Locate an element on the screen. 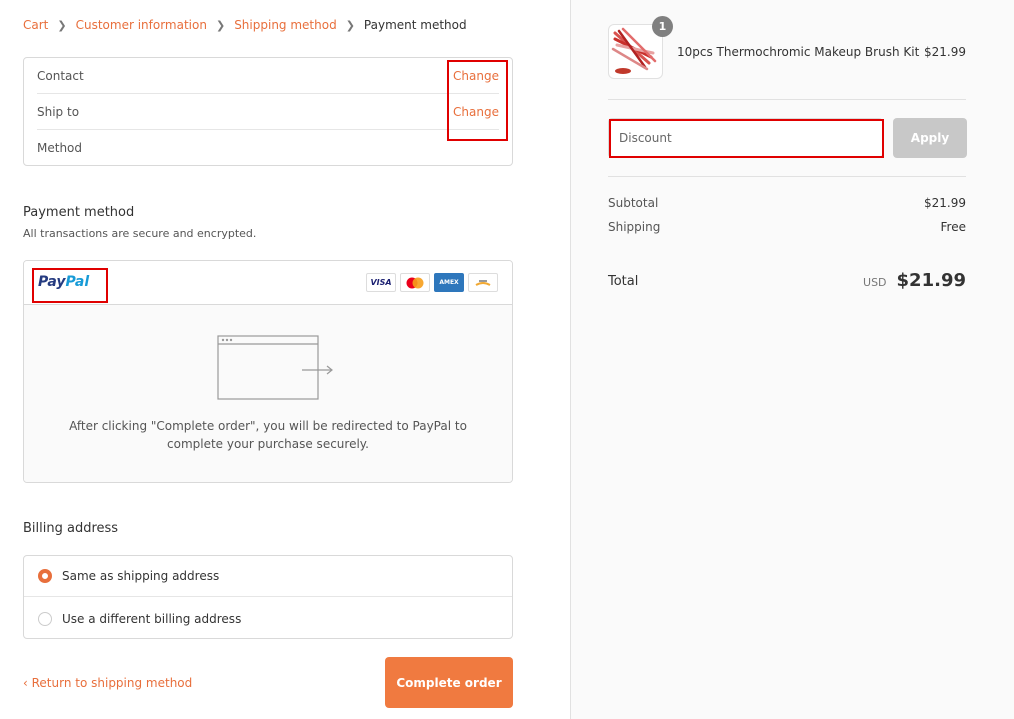 Image resolution: width=1014 pixels, height=719 pixels. billing-option-different-label: Use a different billing address is located at coordinates (152, 618).